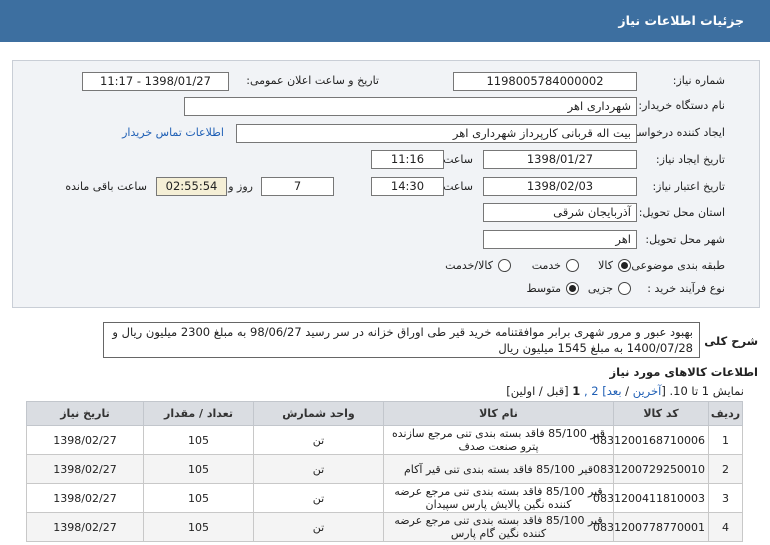  What do you see at coordinates (651, 527) in the screenshot?
I see `cell-code: 0831200778770001` at bounding box center [651, 527].